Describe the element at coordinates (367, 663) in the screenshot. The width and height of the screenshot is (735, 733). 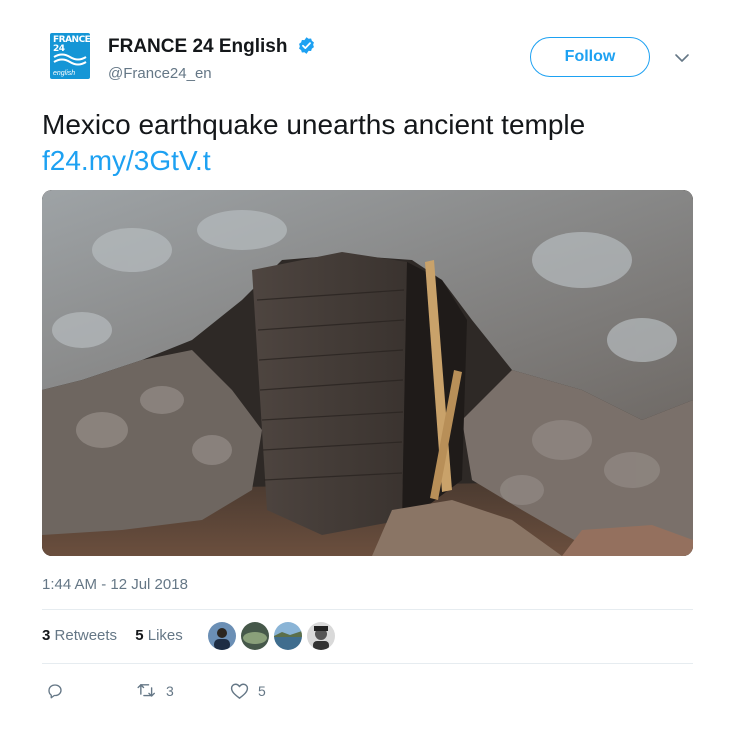
I see `divider-bottom` at that location.